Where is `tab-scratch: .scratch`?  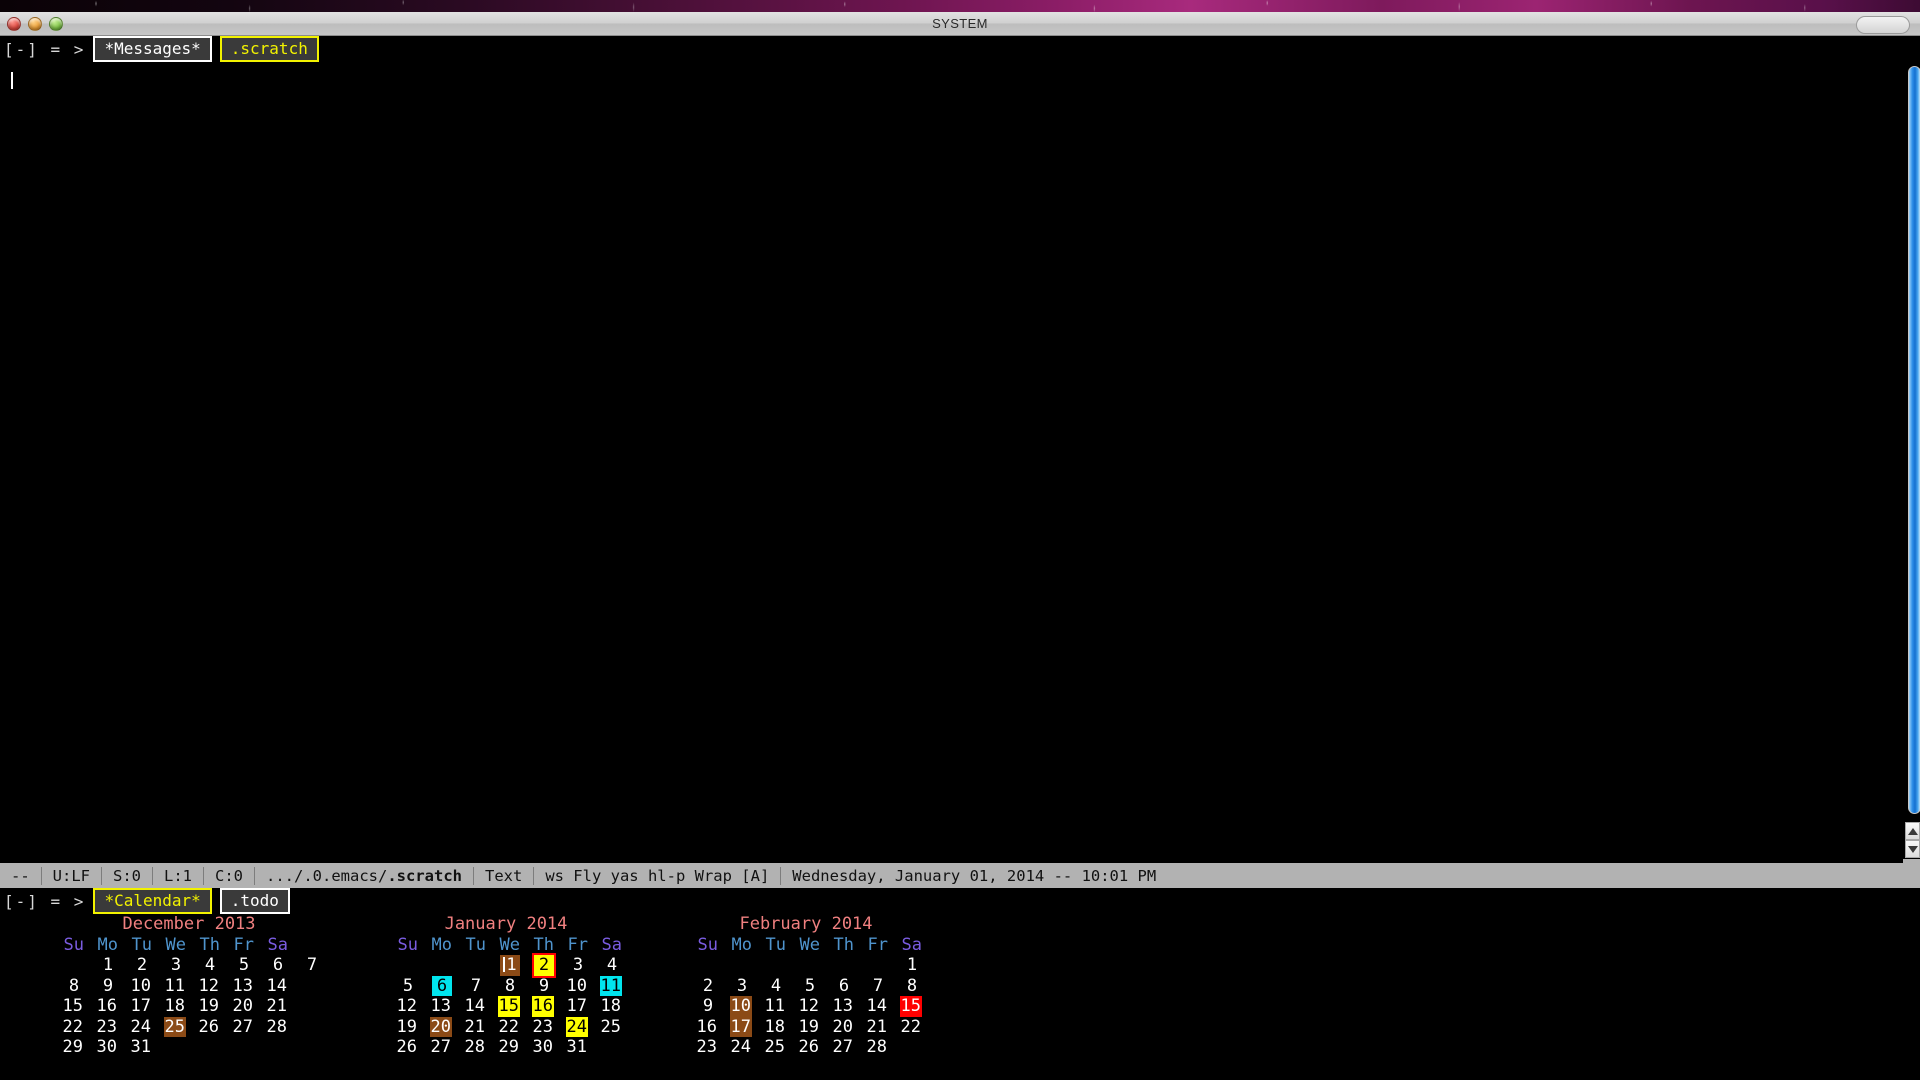
tab-scratch: .scratch is located at coordinates (269, 49).